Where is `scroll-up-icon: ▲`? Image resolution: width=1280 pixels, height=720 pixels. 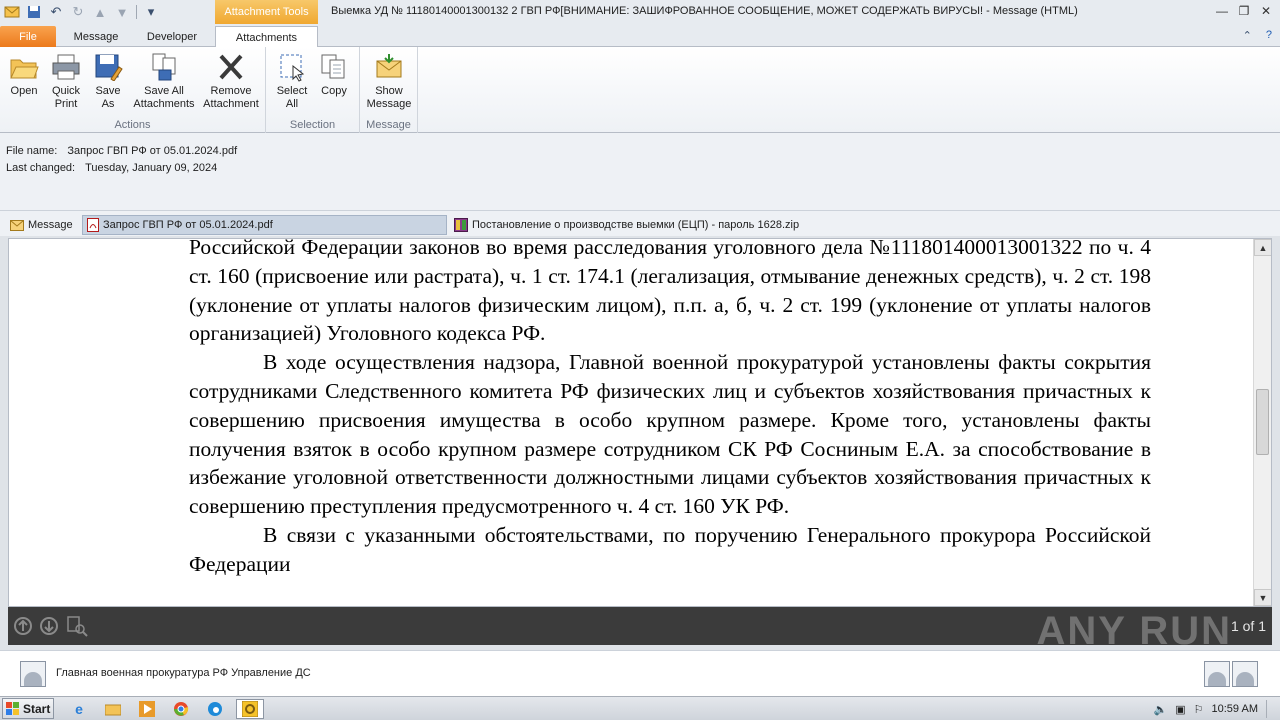 scroll-up-icon: ▲ is located at coordinates (1262, 247).